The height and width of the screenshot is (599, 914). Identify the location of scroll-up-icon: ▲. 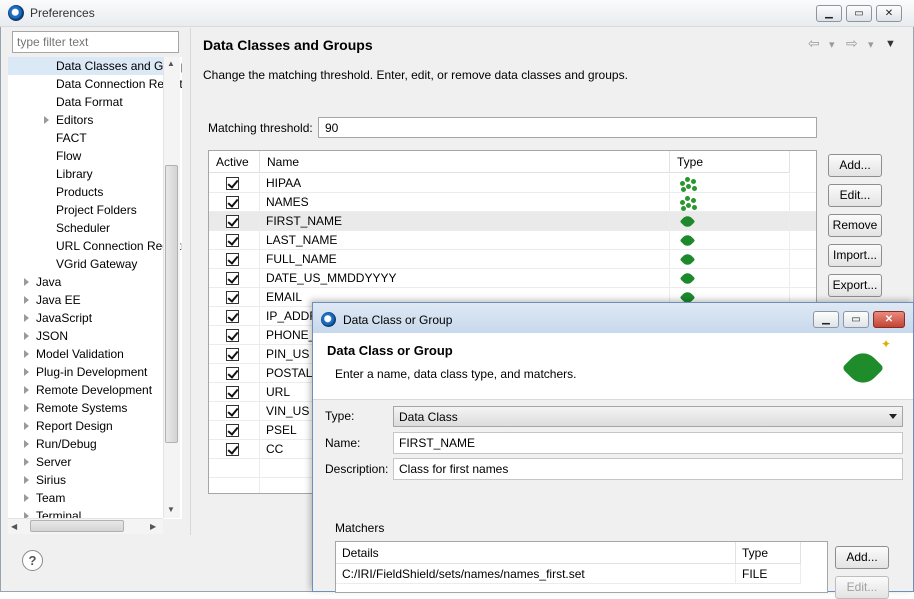
(171, 63).